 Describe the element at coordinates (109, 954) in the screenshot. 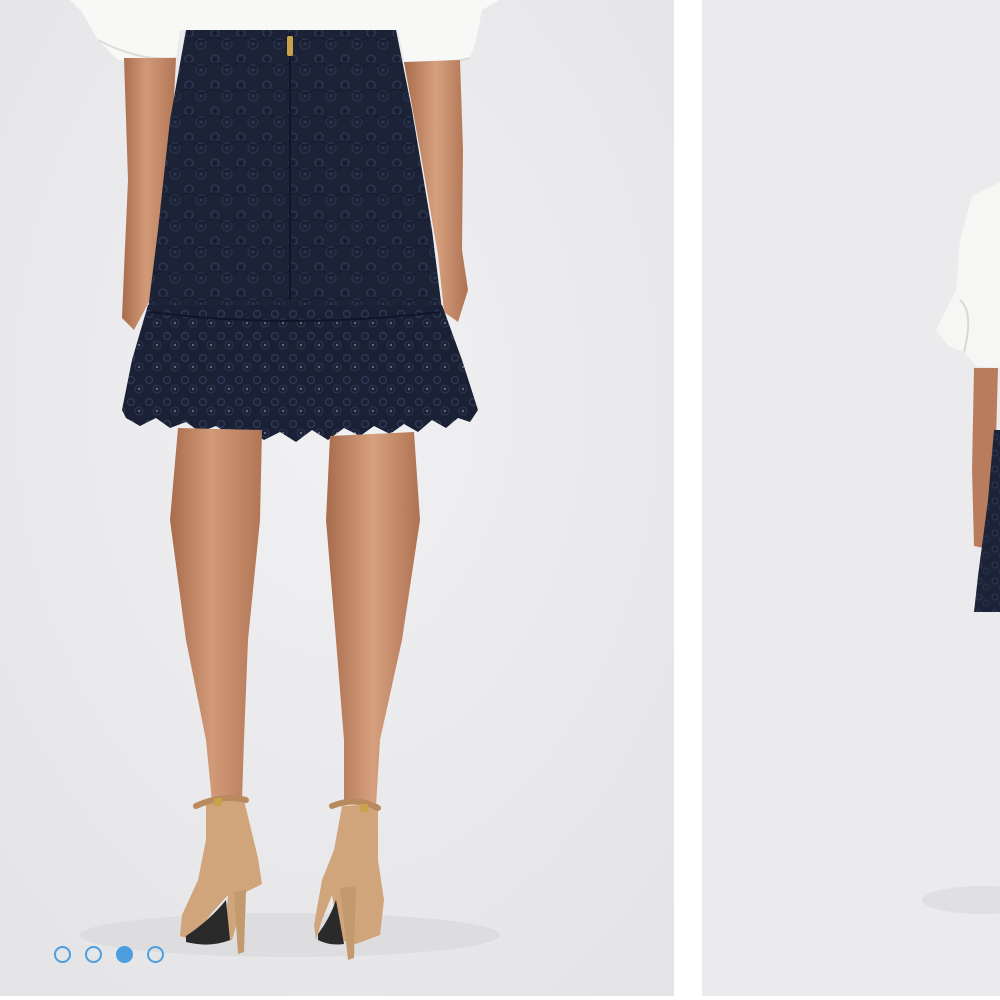

I see `carousel-pagination` at that location.